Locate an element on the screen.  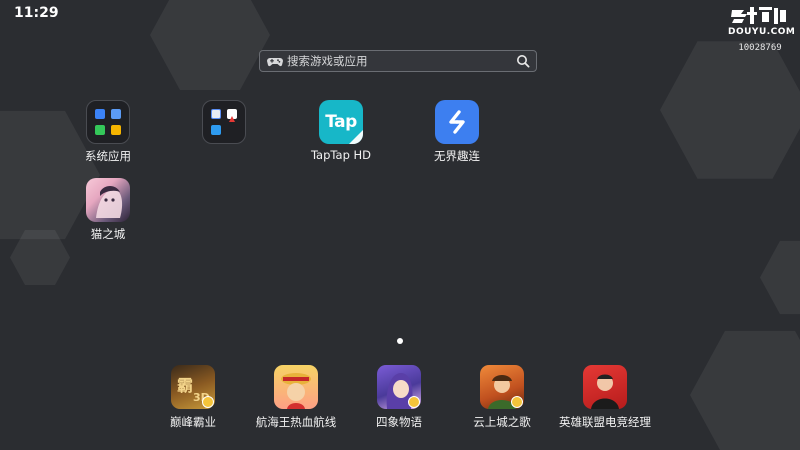
page-indicator-dot is located at coordinates (400, 341).